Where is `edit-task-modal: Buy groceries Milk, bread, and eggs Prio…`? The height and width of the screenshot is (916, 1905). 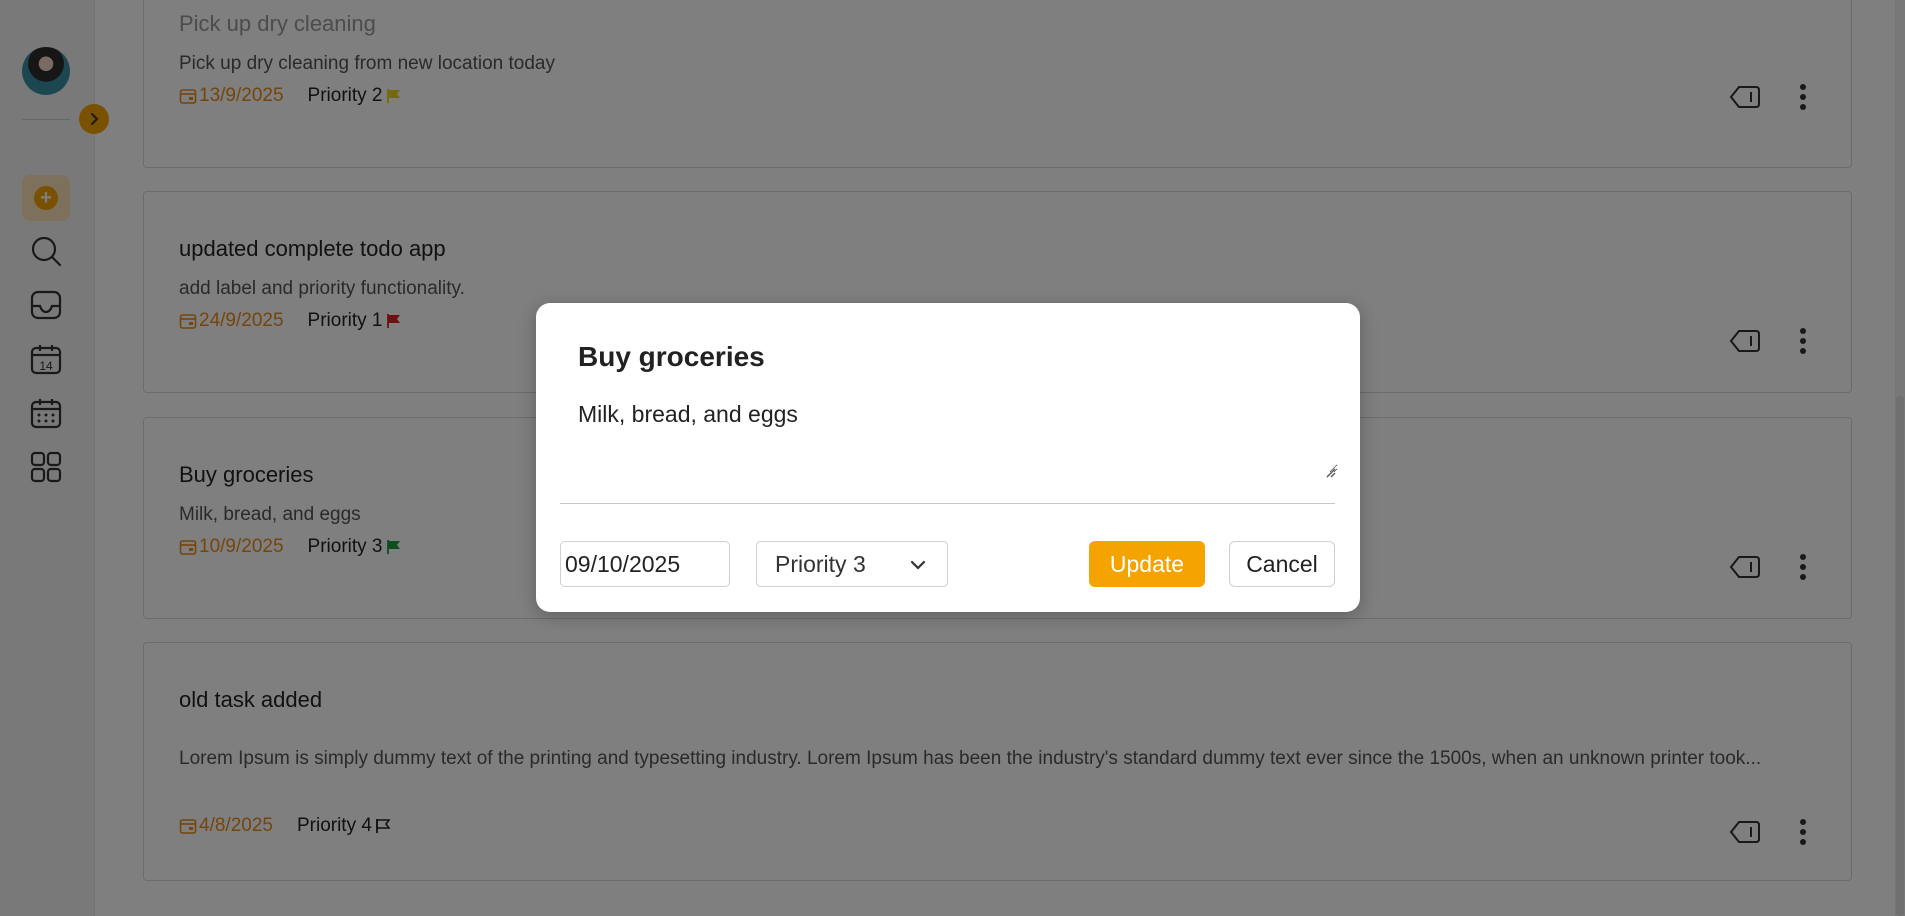 edit-task-modal: Buy groceries Milk, bread, and eggs Prio… is located at coordinates (948, 457).